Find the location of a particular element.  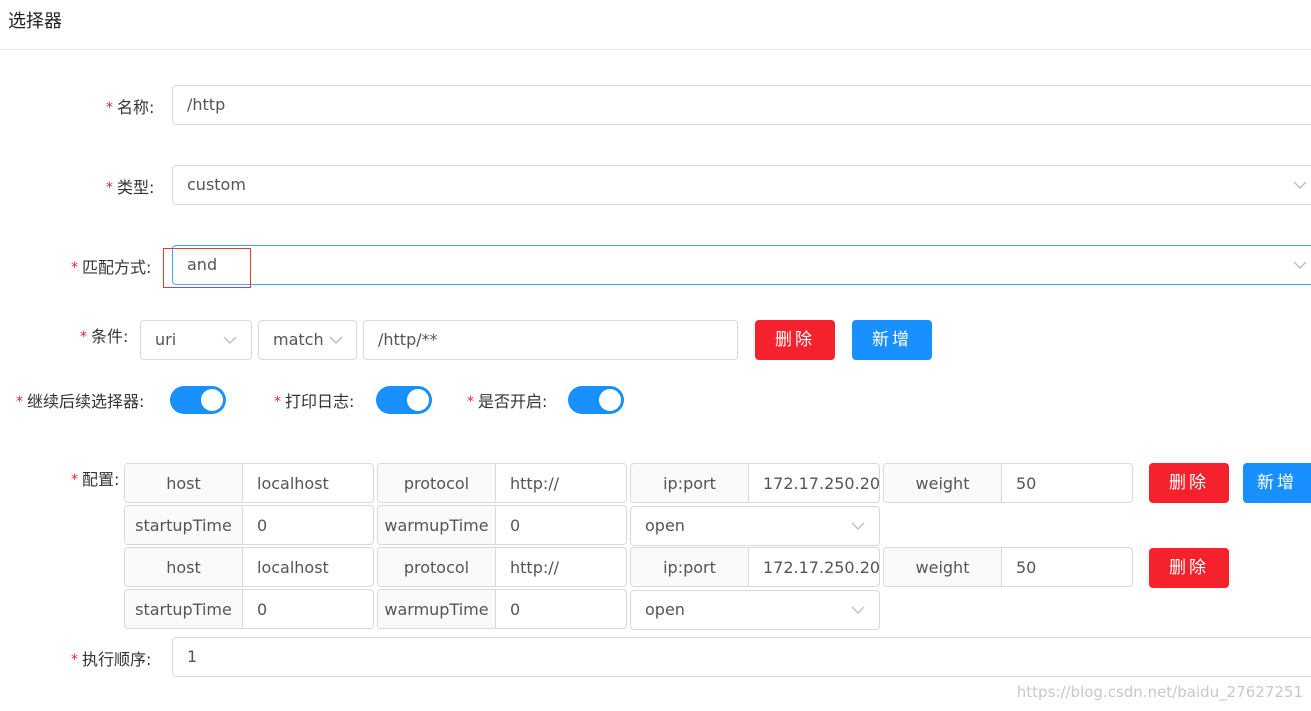

config-add-button: 新增 is located at coordinates (1277, 483).